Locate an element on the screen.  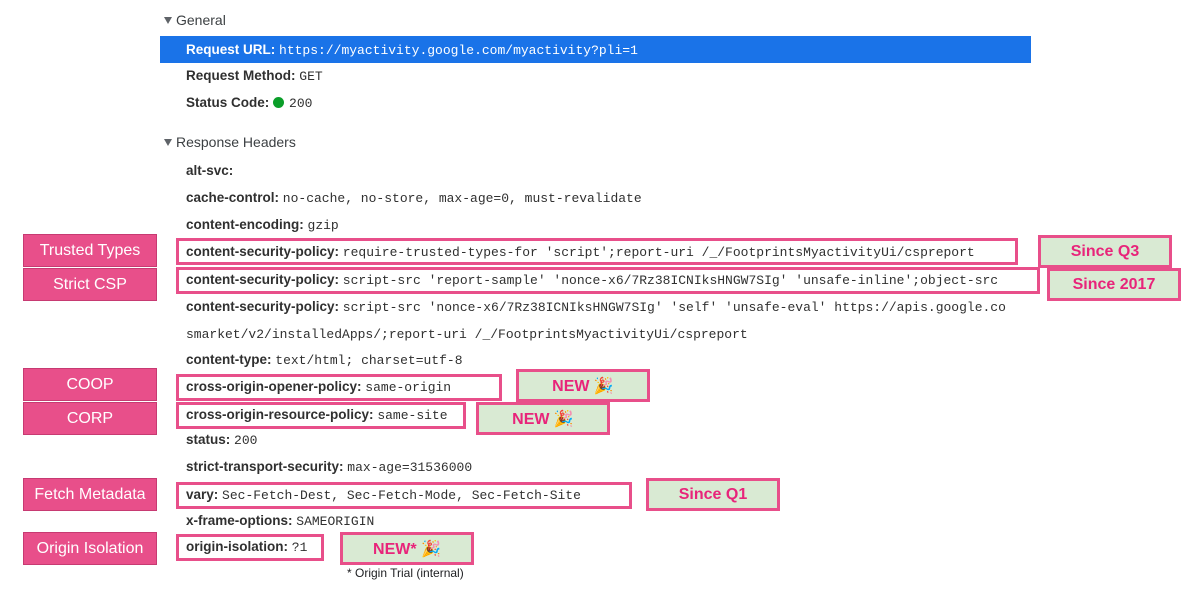
origin-isolation-tag: Origin Isolation is located at coordinates (90, 548).